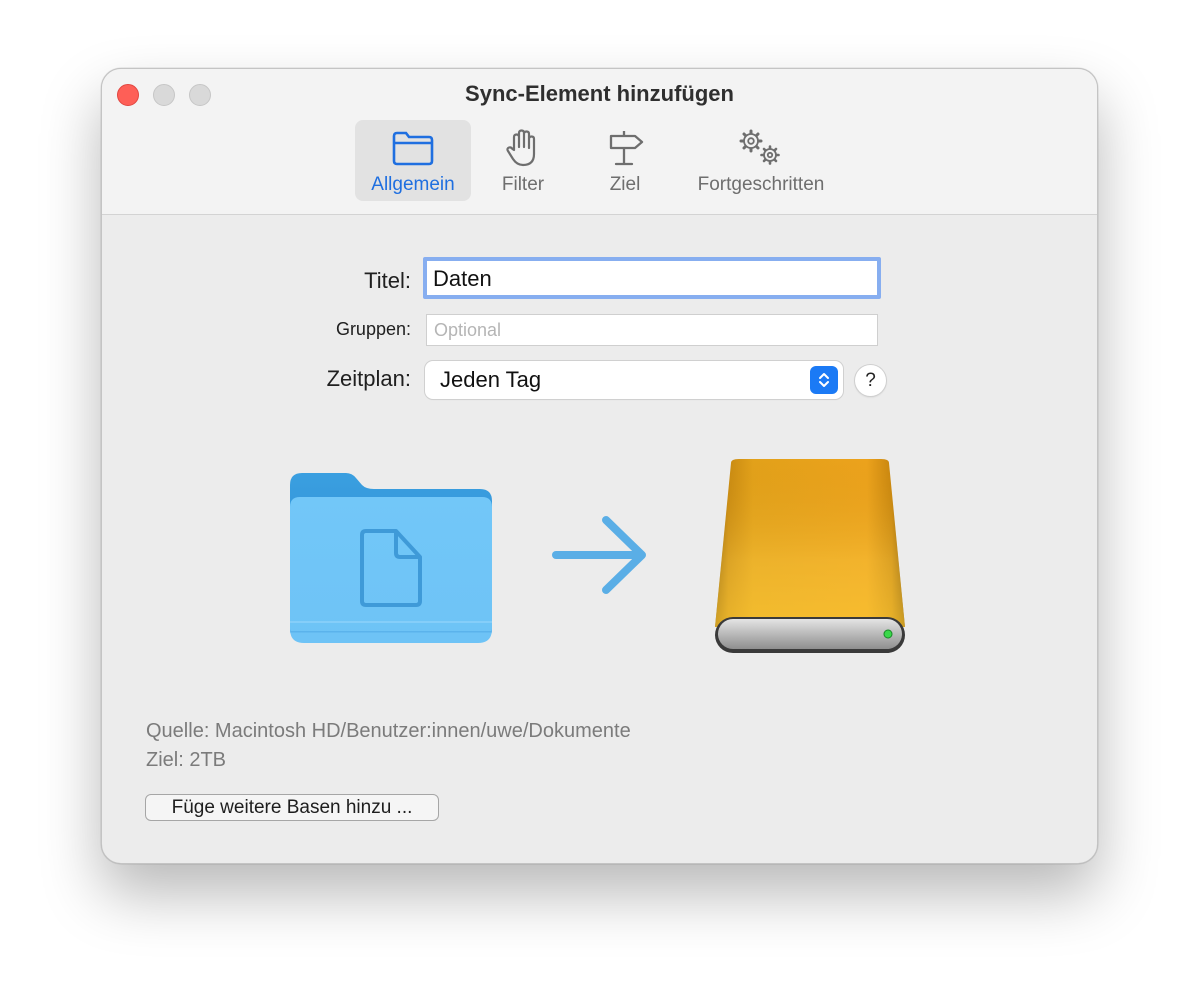 The width and height of the screenshot is (1199, 998). What do you see at coordinates (413, 184) in the screenshot?
I see `tab-allgemein-label: Allgemein` at bounding box center [413, 184].